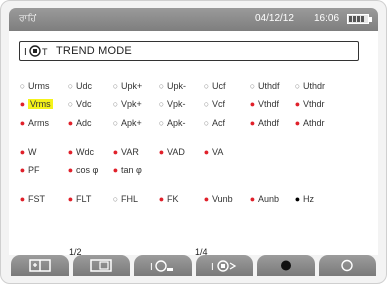  I want to click on param-vdc: ○ Vdc, so click(79, 104).